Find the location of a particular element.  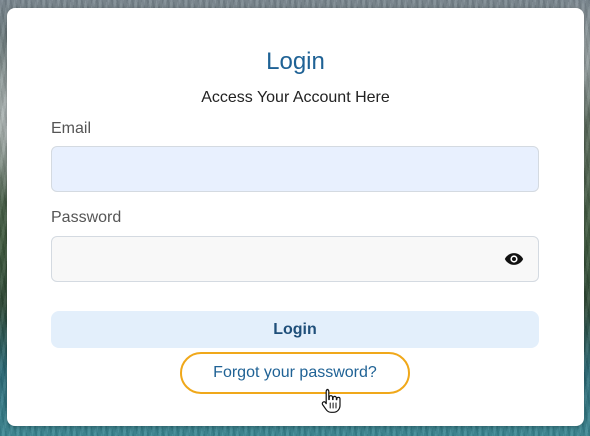

password-field is located at coordinates (295, 259).